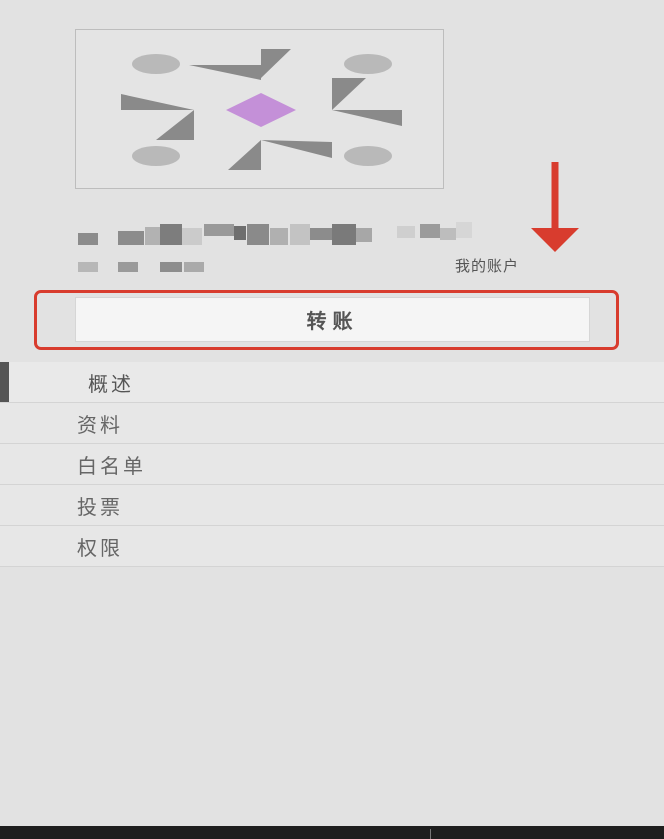  What do you see at coordinates (332, 423) in the screenshot?
I see `menu-item-profile: 资料` at bounding box center [332, 423].